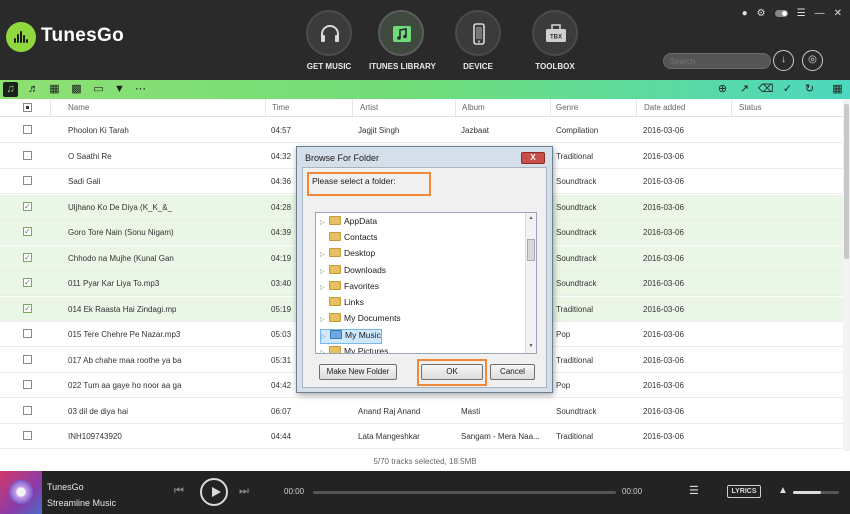  I want to click on mic-icon: ▼, so click(119, 89).